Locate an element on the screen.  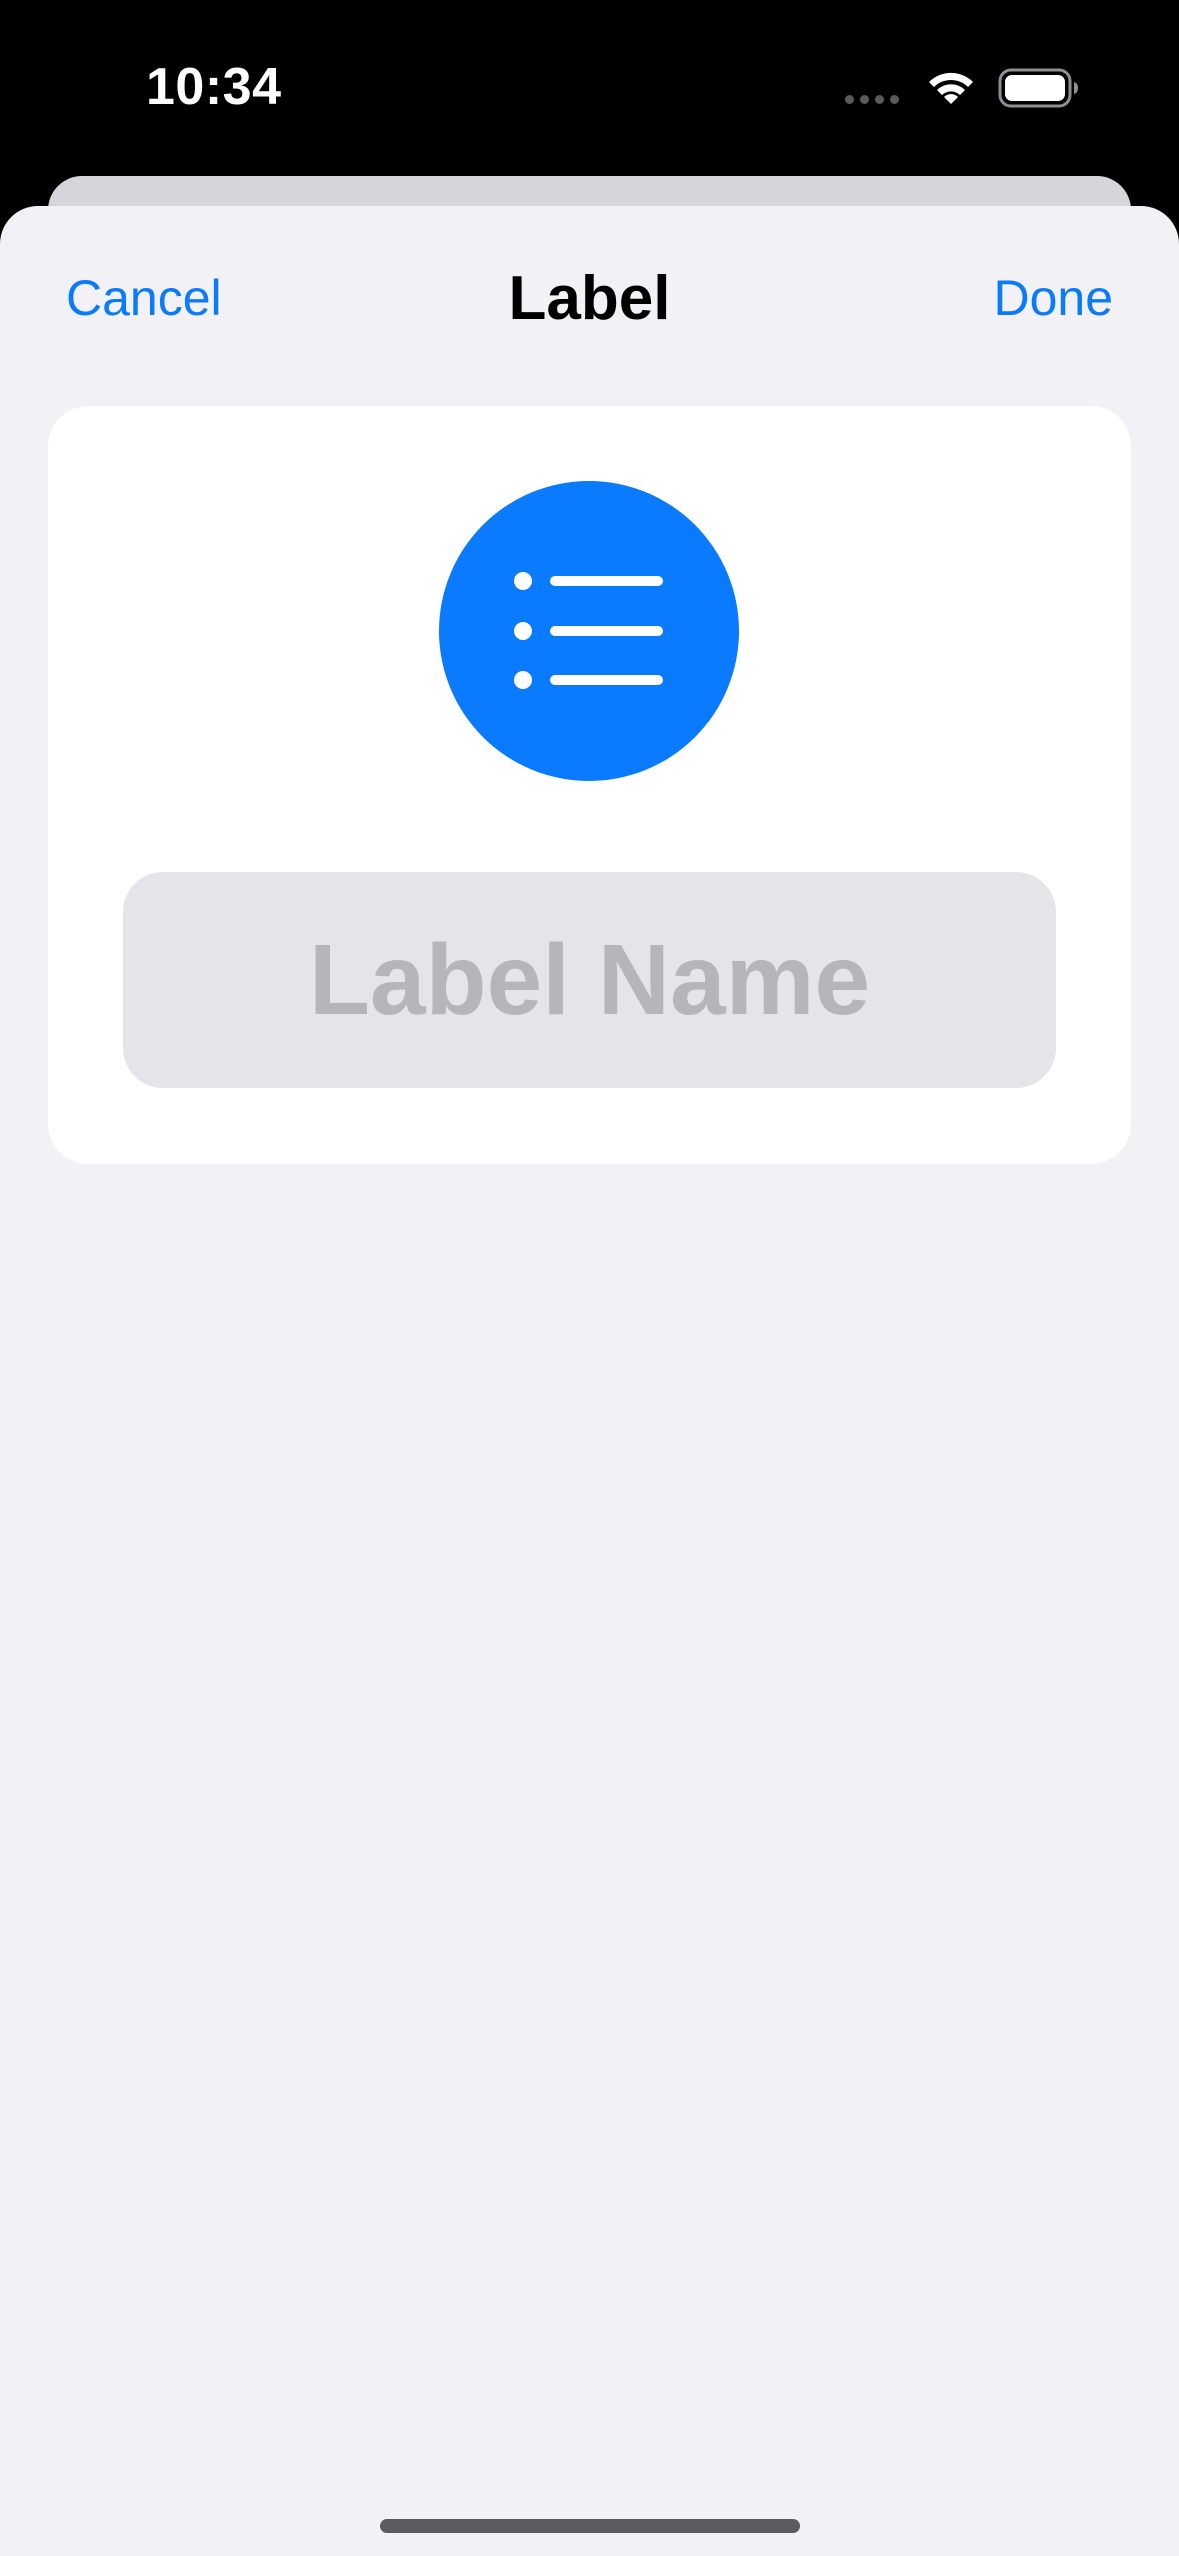
battery-icon is located at coordinates (1038, 88).